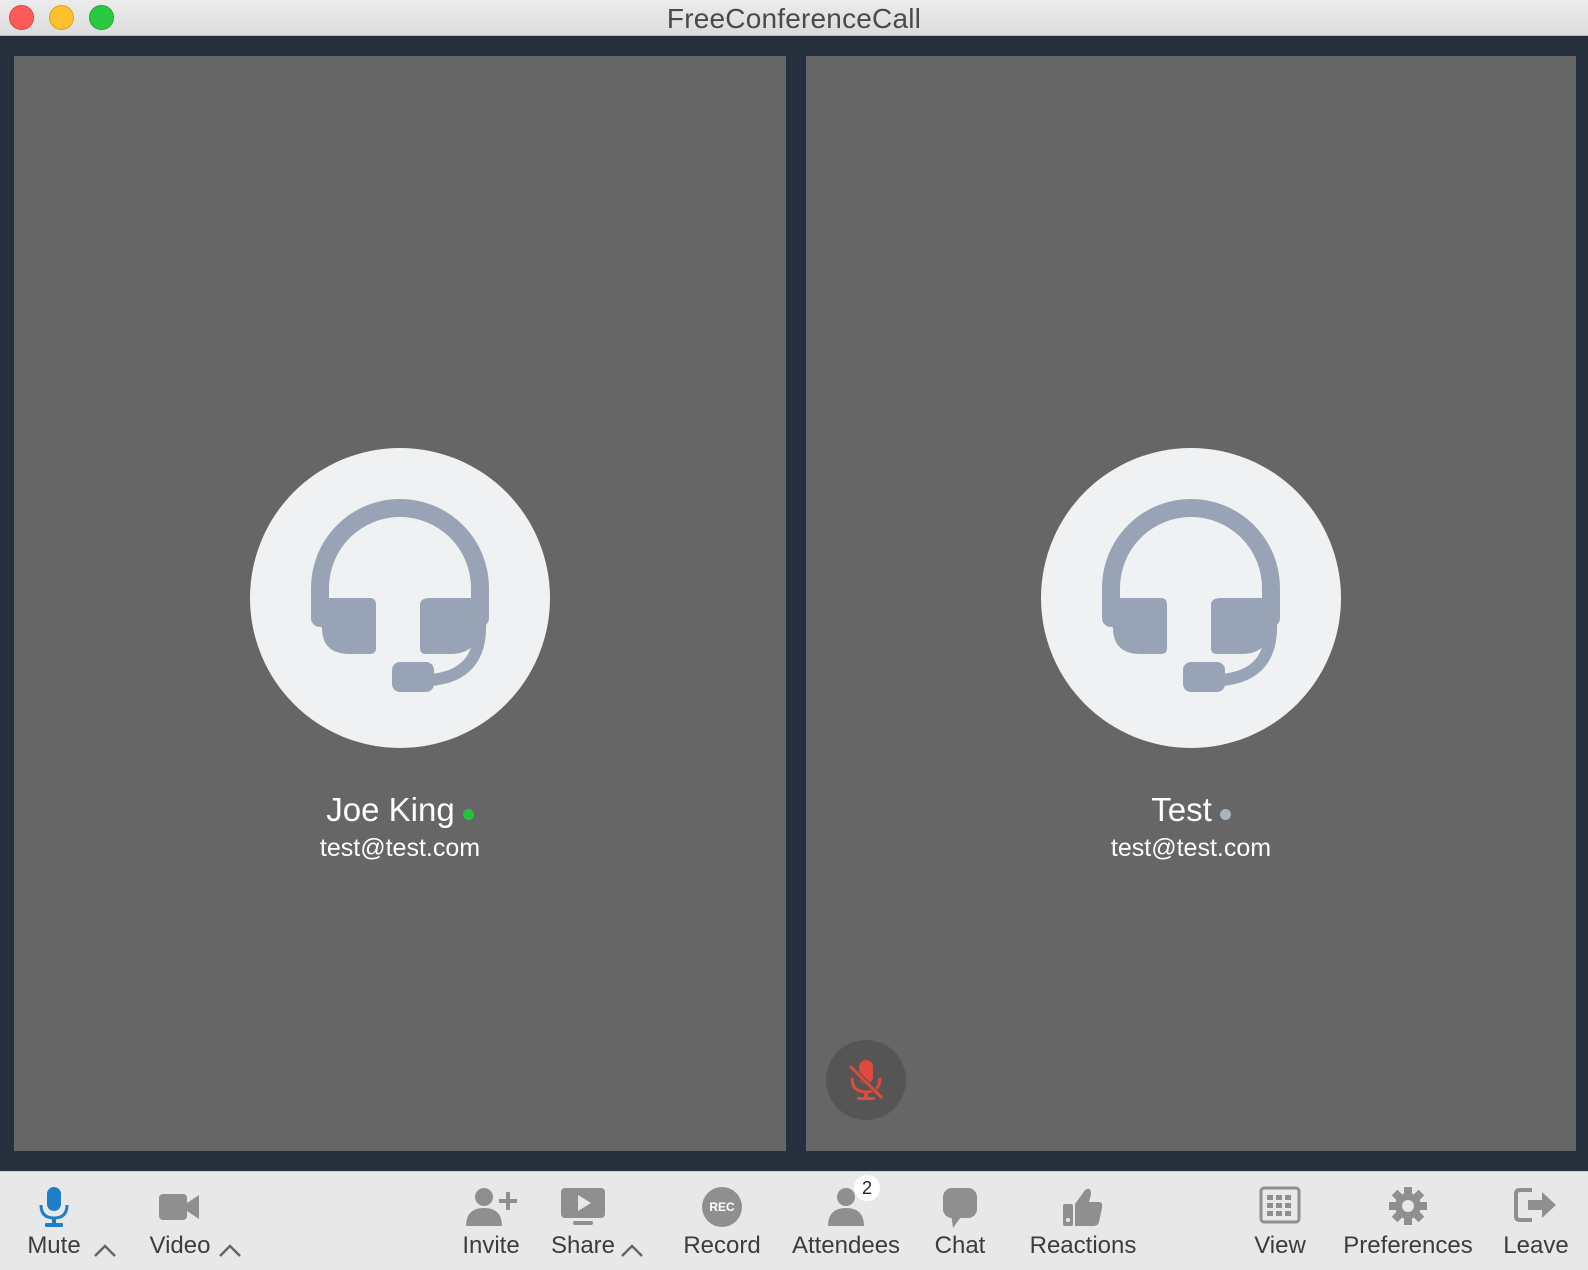  Describe the element at coordinates (1536, 1245) in the screenshot. I see `leave-label: Leave` at that location.